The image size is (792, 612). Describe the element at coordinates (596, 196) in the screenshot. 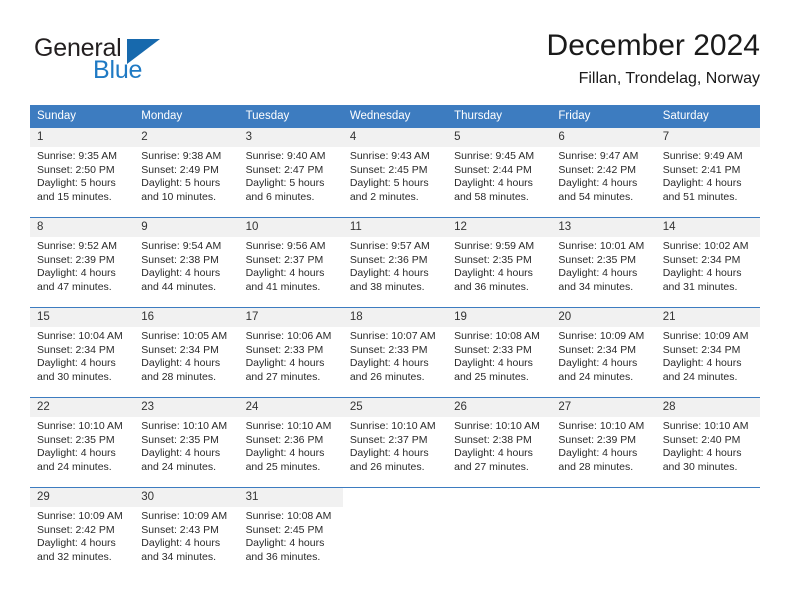

I see `daylight-text-line2: and 54 minutes.` at that location.